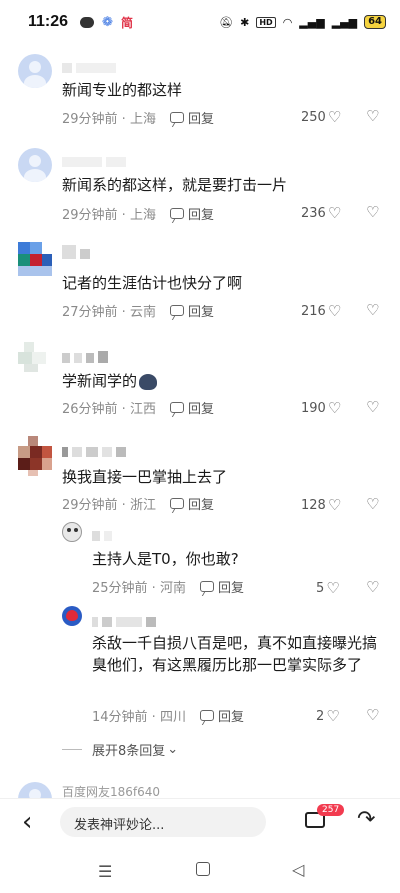  Describe the element at coordinates (107, 22) in the screenshot. I see `baidu-icon: ❁` at that location.